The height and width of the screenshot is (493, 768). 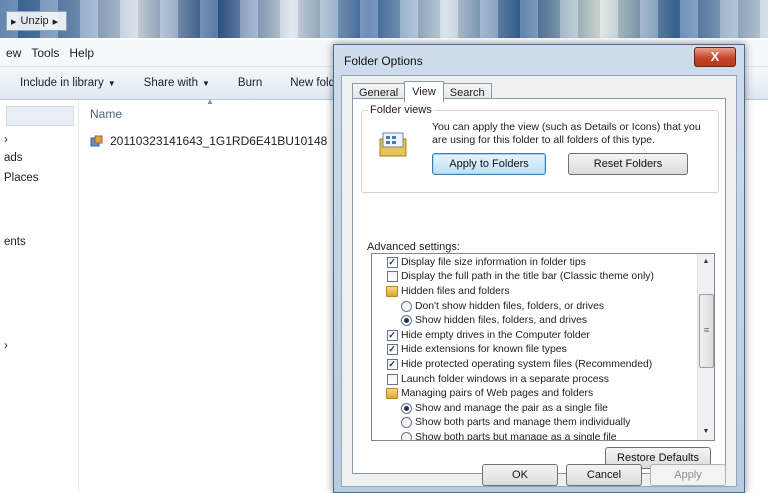 I want to click on nav-item-places: Places, so click(x=21, y=178).